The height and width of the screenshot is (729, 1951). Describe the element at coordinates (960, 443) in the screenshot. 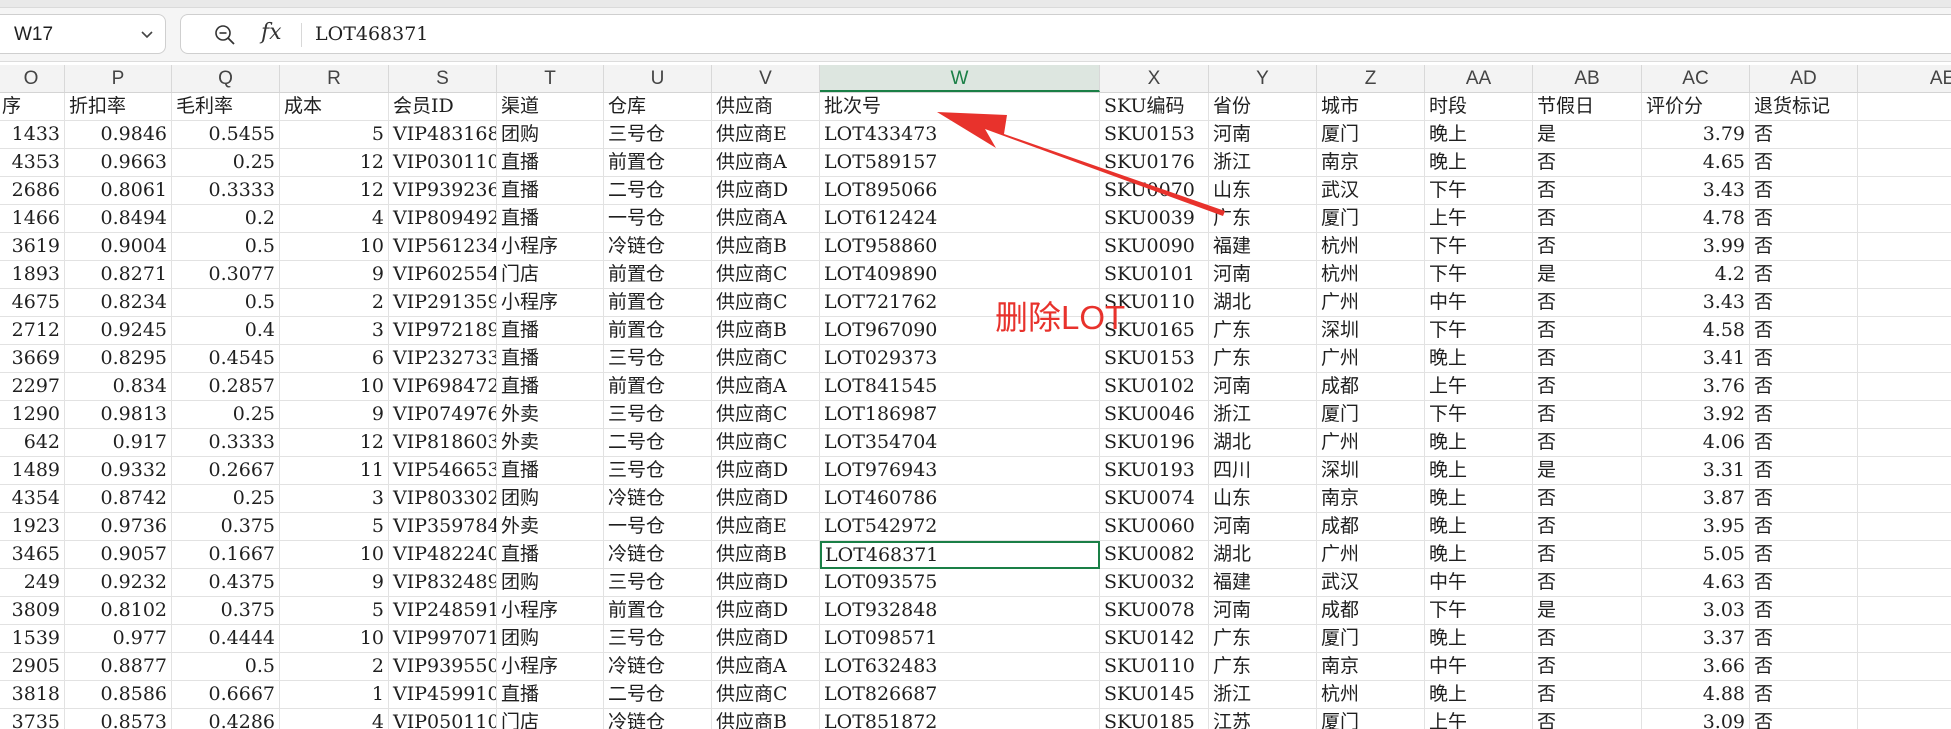

I see `cell: LOT354704` at that location.